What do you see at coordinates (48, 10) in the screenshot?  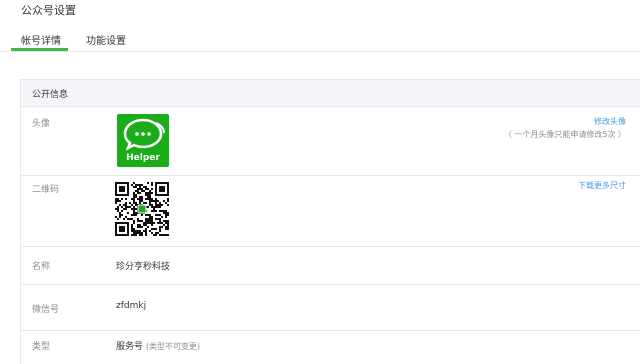 I see `page-title: 公众号设置` at bounding box center [48, 10].